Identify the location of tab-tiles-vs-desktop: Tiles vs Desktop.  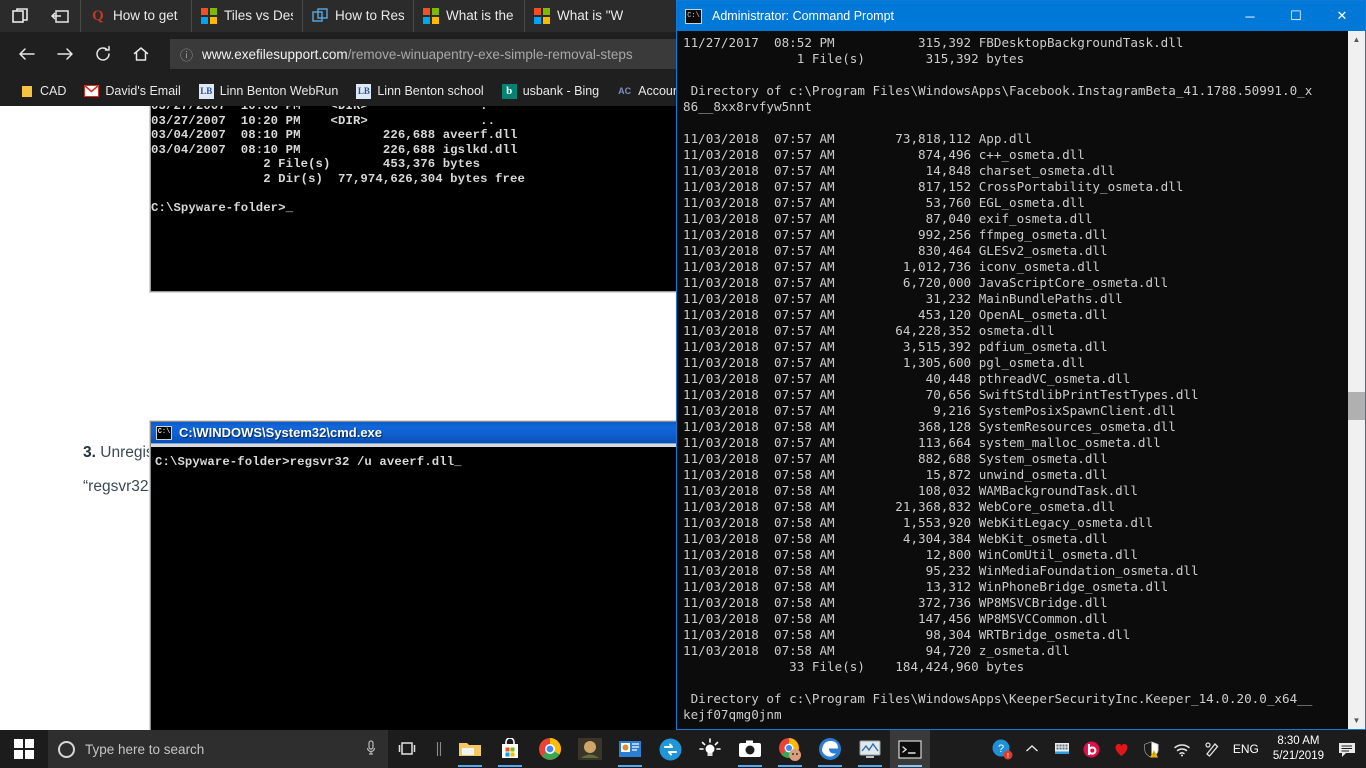
(246, 16).